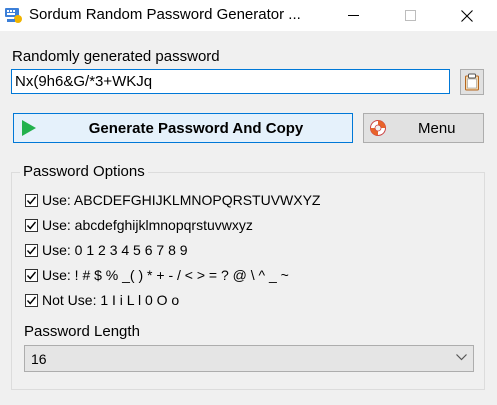 This screenshot has width=497, height=405. I want to click on password-length-label: Password Length, so click(82, 331).